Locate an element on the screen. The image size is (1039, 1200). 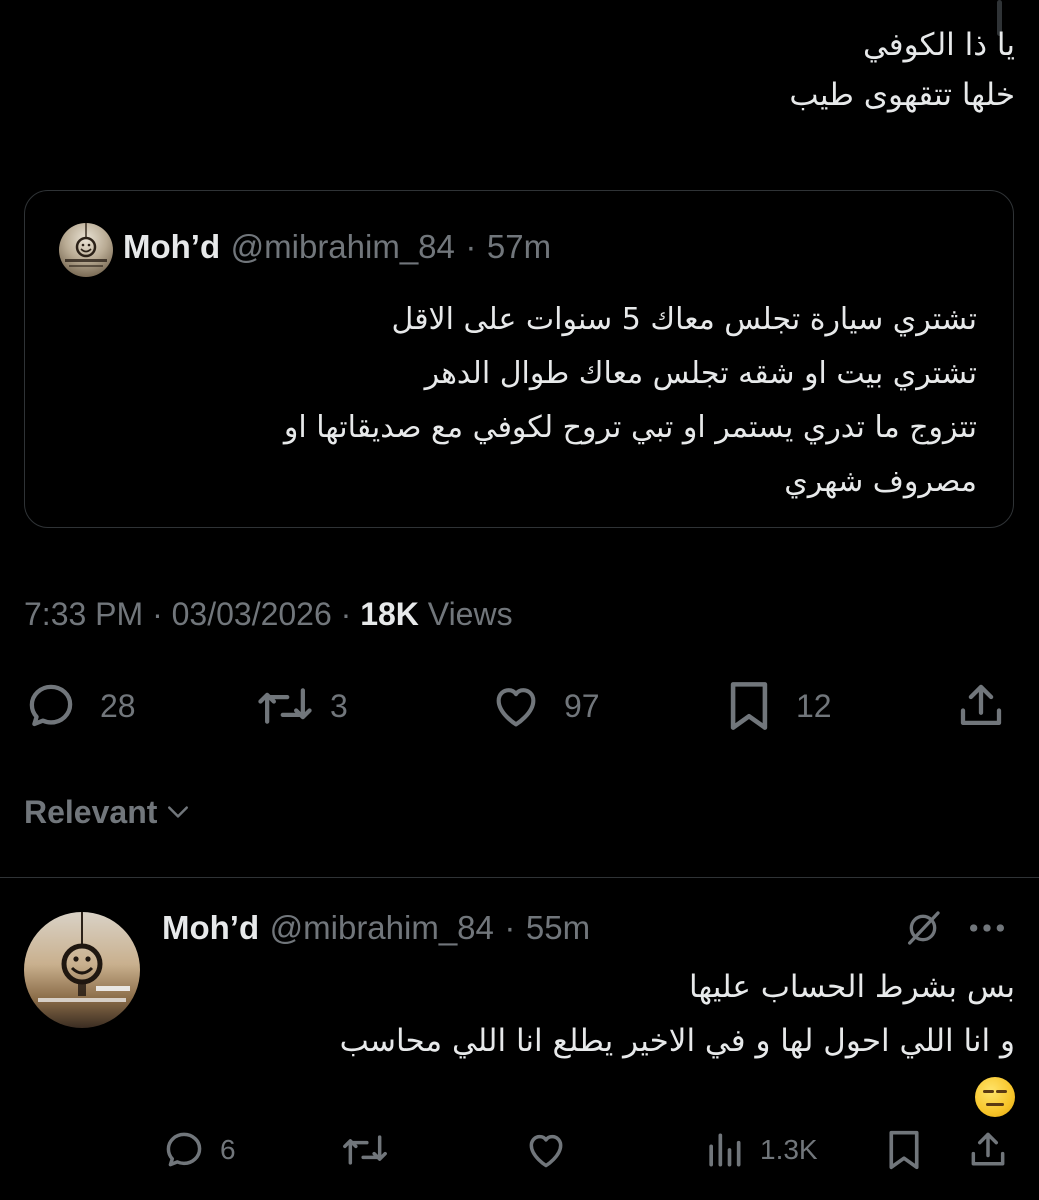
sort-label: Relevant is located at coordinates (91, 812).